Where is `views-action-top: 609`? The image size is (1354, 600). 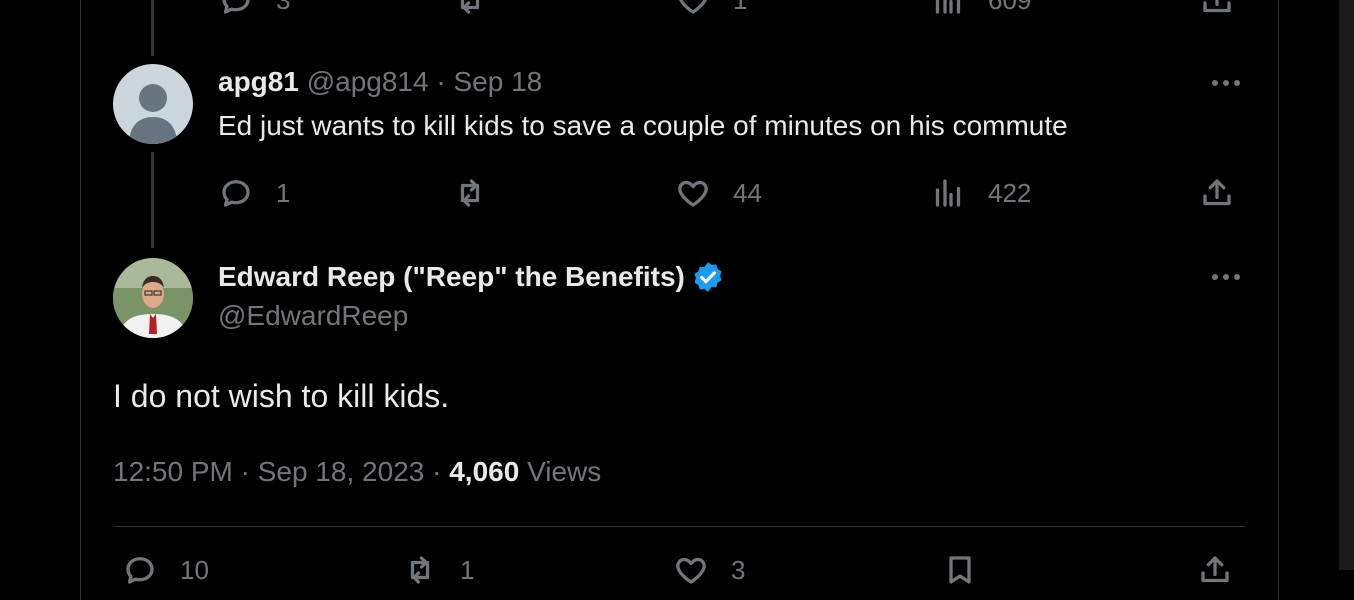 views-action-top: 609 is located at coordinates (980, 9).